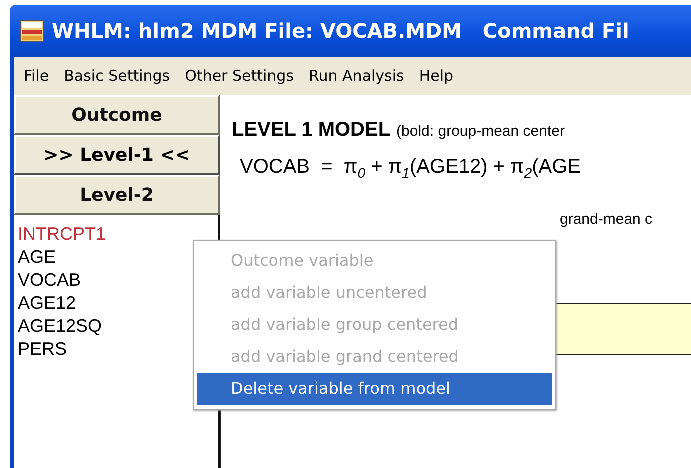 The height and width of the screenshot is (468, 691). What do you see at coordinates (117, 155) in the screenshot?
I see `level-tab: >> Level-1 <<` at bounding box center [117, 155].